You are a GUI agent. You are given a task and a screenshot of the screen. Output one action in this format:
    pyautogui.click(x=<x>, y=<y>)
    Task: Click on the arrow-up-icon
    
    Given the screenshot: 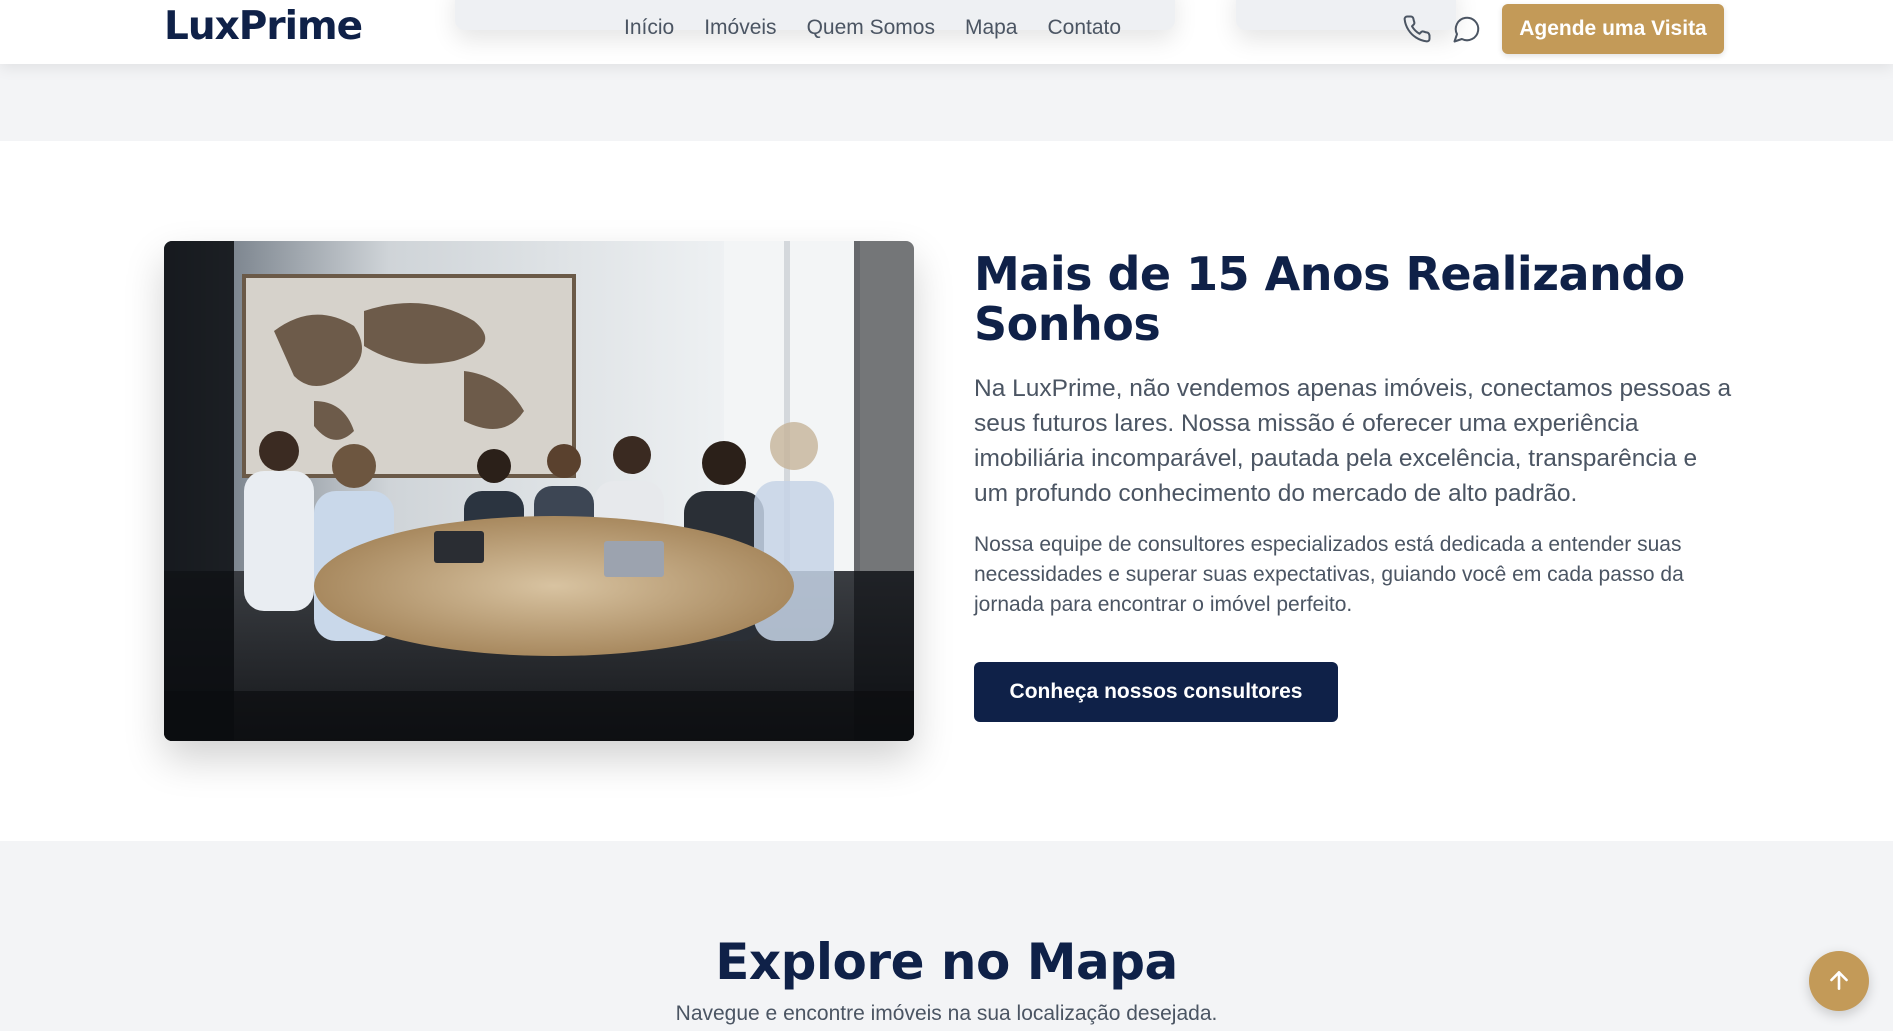 What is the action you would take?
    pyautogui.click(x=1839, y=981)
    